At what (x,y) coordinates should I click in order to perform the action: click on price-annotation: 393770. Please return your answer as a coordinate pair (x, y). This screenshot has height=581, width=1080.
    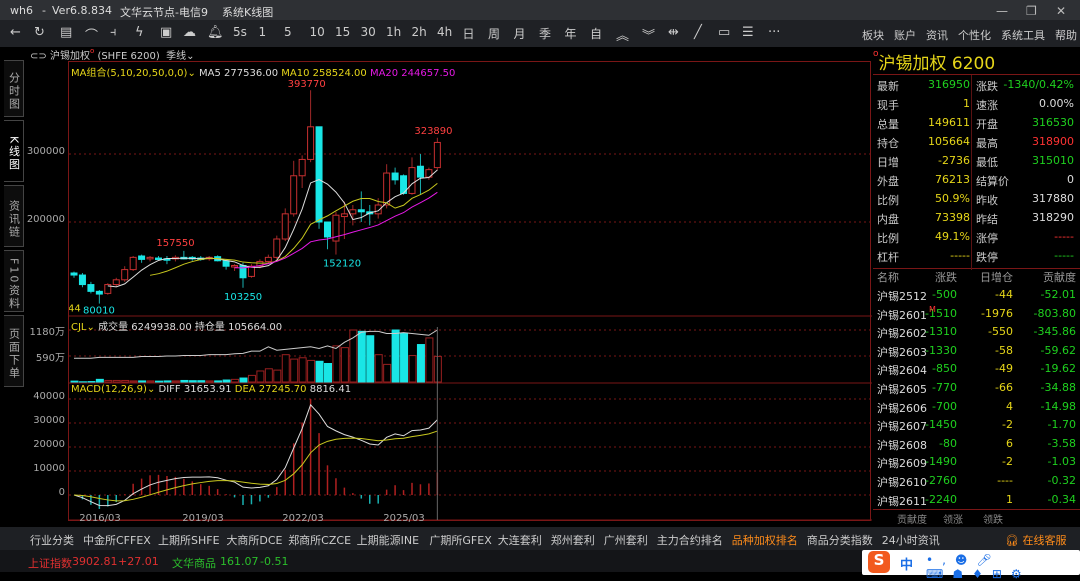
    Looking at the image, I should click on (307, 84).